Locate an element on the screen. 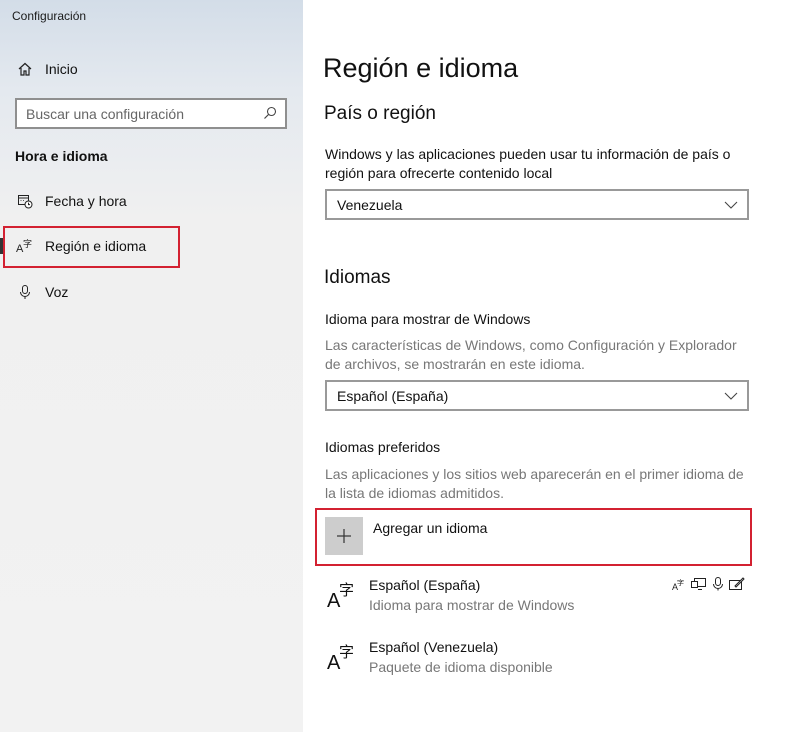 The width and height of the screenshot is (800, 732). handwriting-icon is located at coordinates (737, 586).